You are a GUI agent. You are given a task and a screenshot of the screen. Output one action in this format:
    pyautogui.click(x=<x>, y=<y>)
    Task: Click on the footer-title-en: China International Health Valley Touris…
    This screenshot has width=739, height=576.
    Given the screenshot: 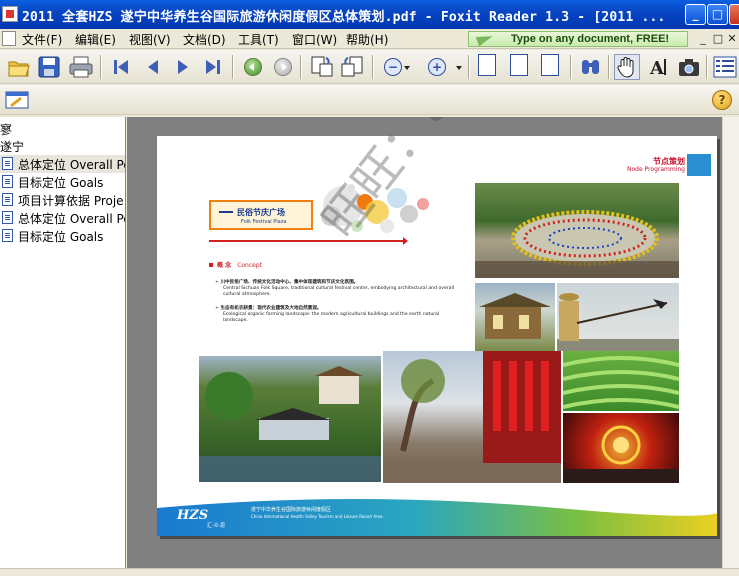 What is the action you would take?
    pyautogui.click(x=317, y=516)
    